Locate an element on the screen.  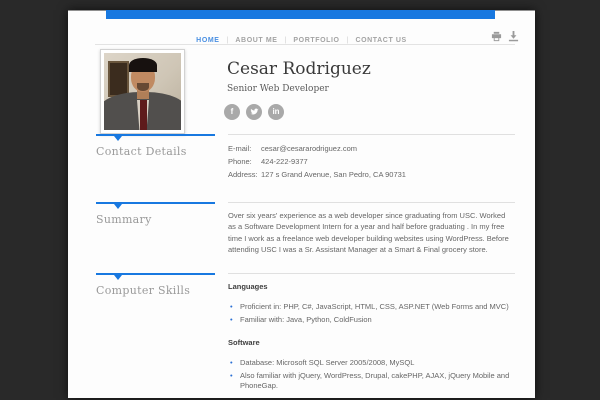
computer-skills-label: Computer Skills is located at coordinates (143, 290).